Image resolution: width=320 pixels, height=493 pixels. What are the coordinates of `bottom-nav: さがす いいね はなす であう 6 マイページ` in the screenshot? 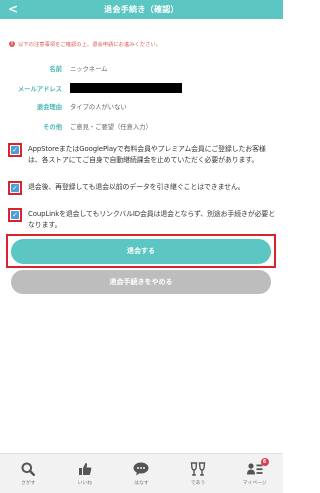 It's located at (141, 473).